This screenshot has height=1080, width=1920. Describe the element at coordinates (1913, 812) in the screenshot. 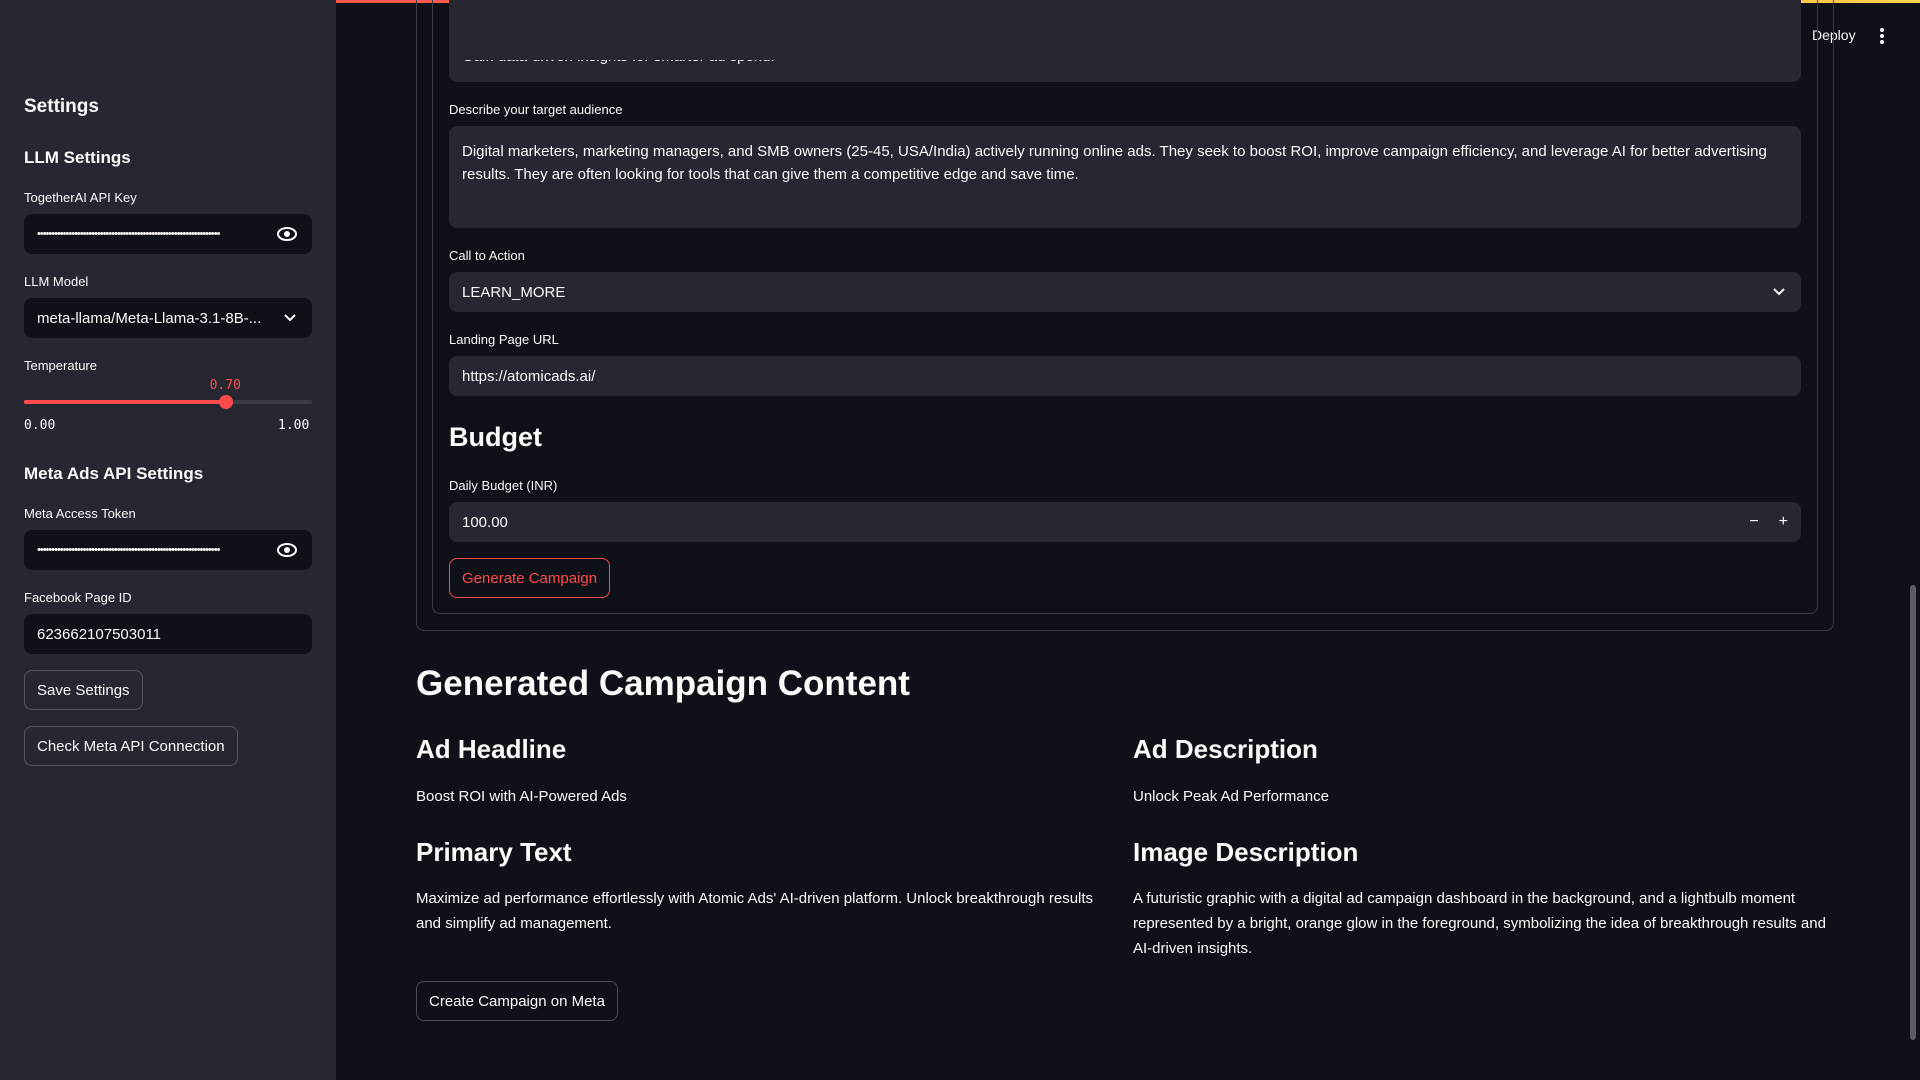

I see `scrollbar` at that location.